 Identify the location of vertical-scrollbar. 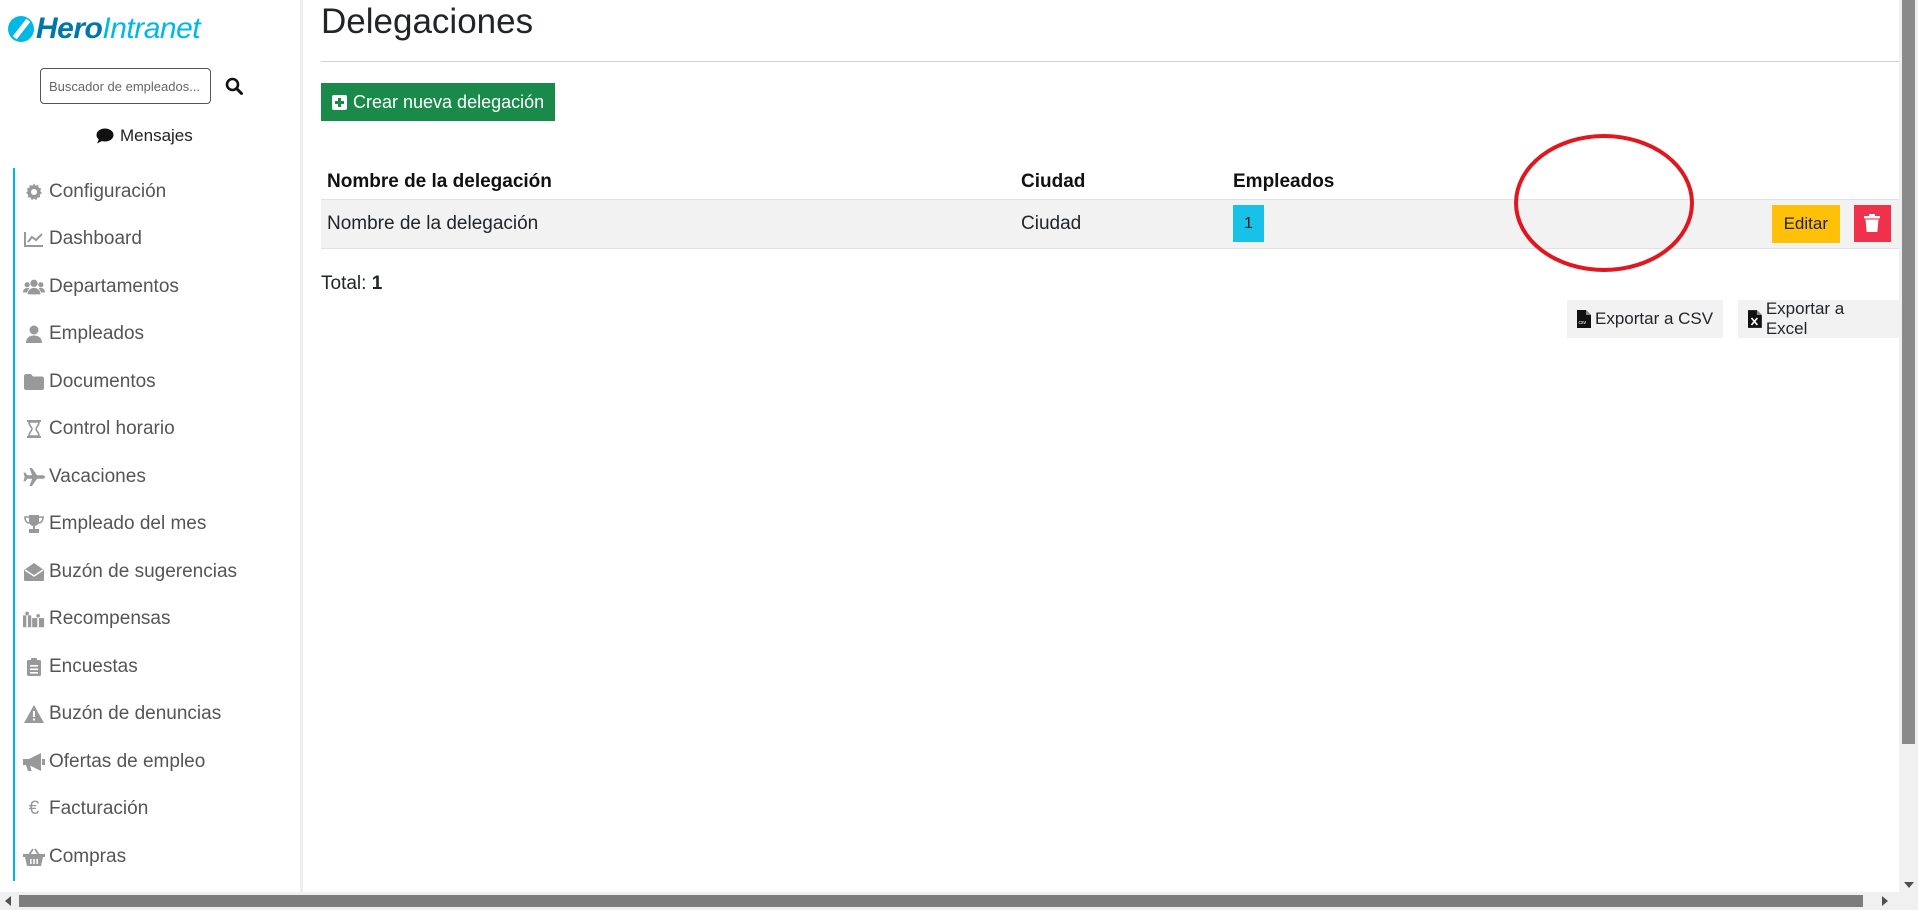
(1908, 446).